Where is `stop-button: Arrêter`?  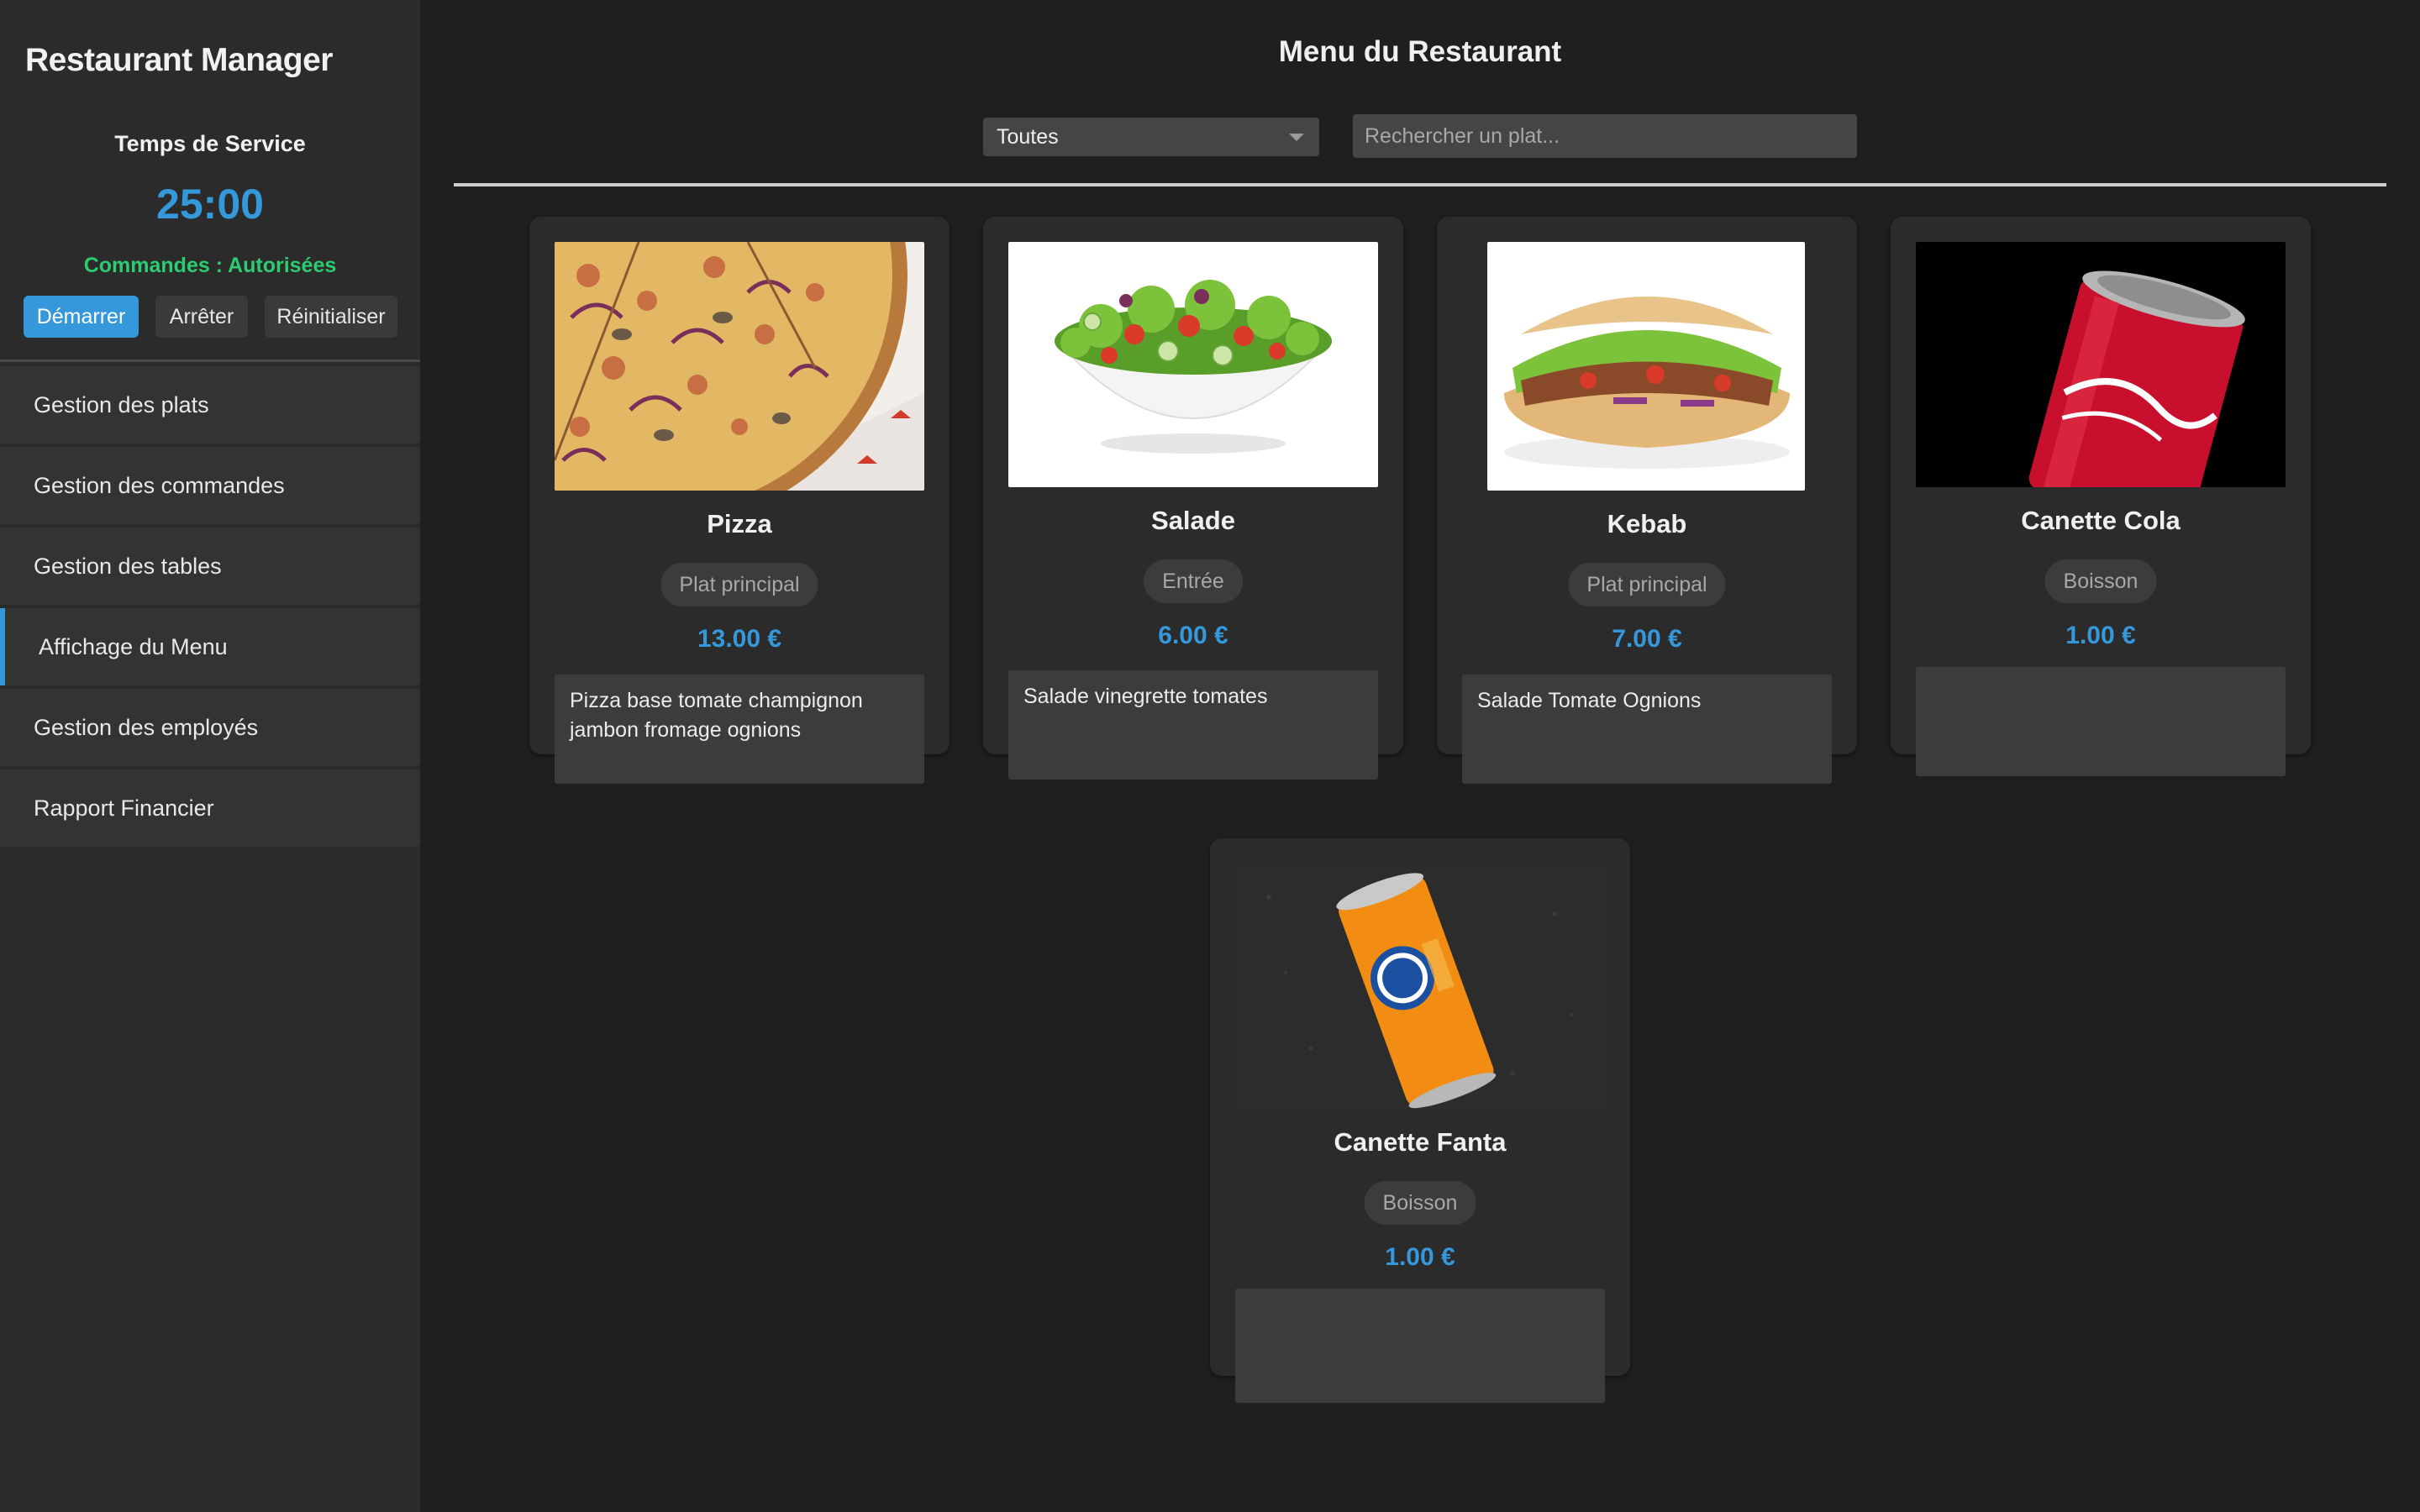 stop-button: Arrêter is located at coordinates (202, 317).